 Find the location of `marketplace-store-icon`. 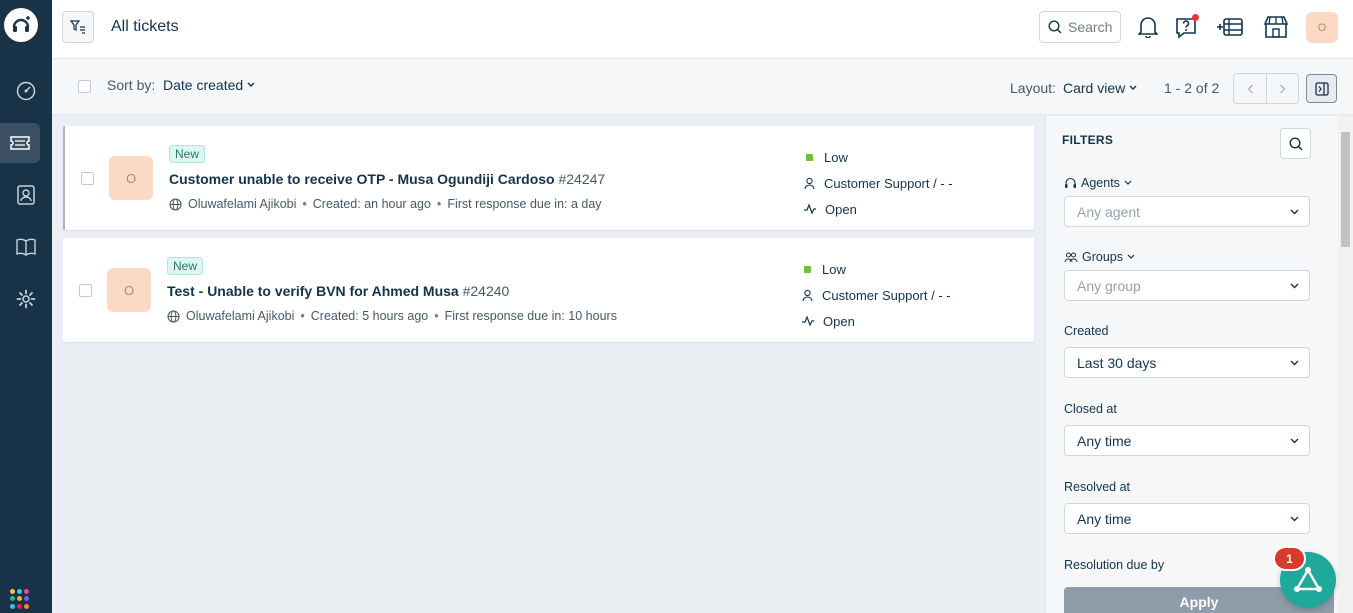

marketplace-store-icon is located at coordinates (1276, 27).